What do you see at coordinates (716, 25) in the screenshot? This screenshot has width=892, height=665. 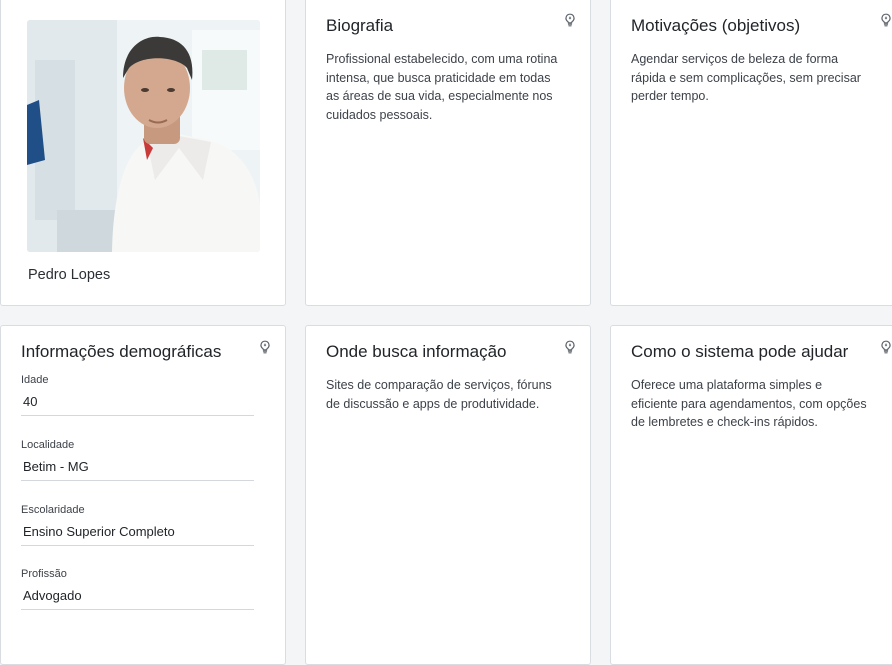 I see `motivations-title: Motivações (objetivos)` at bounding box center [716, 25].